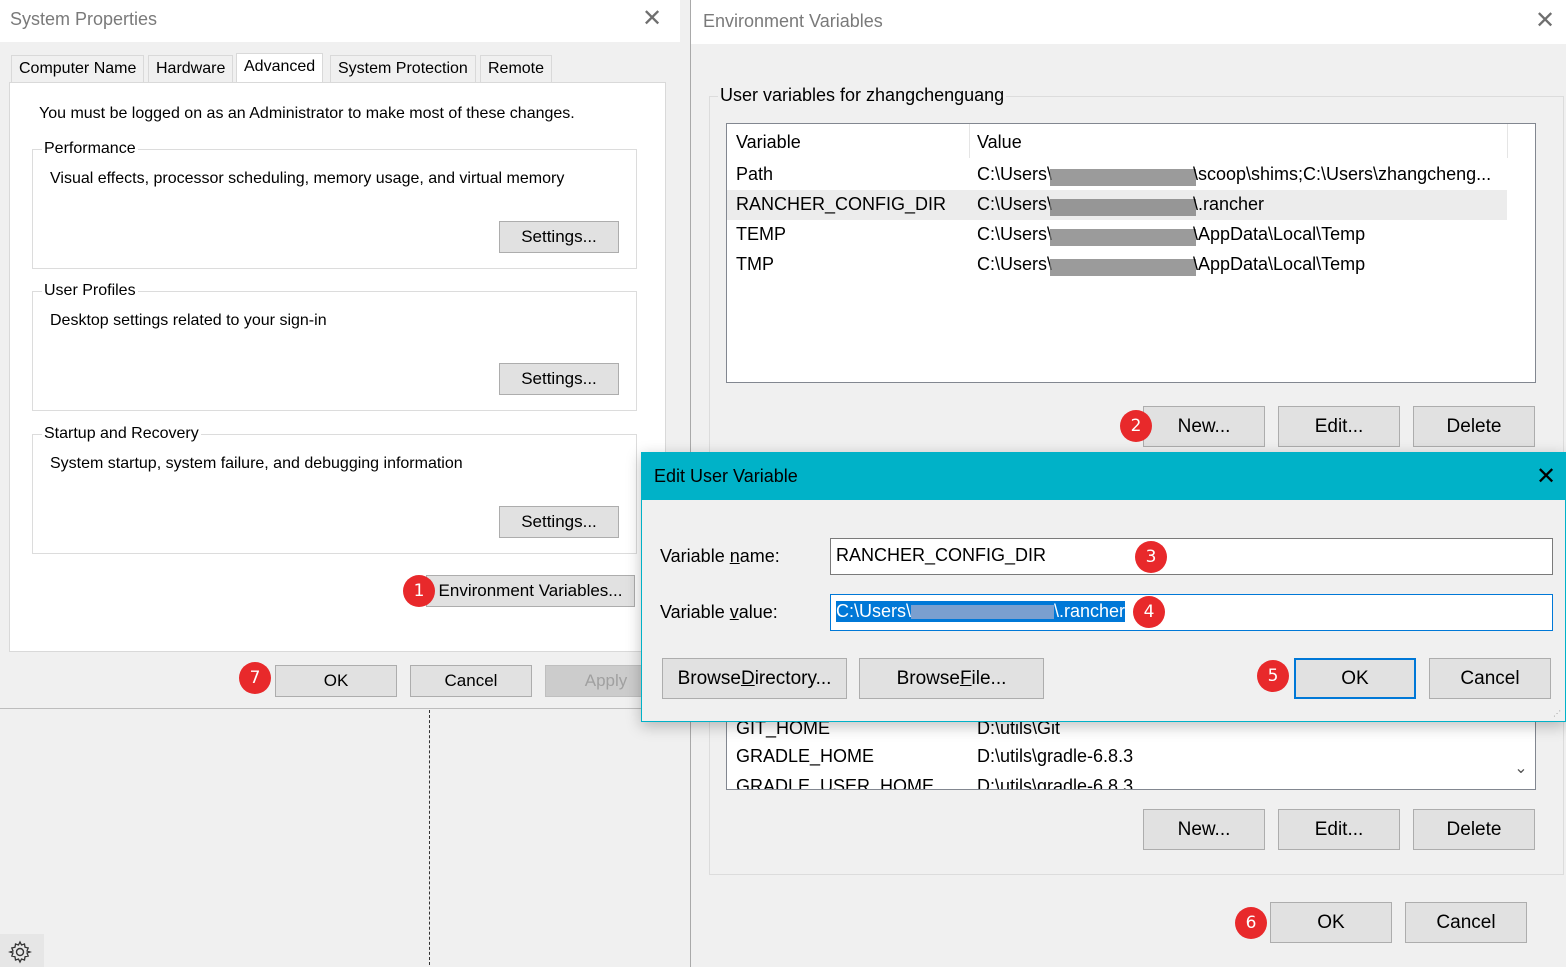 The image size is (1566, 967). Describe the element at coordinates (1273, 676) in the screenshot. I see `step-marker-5: 5` at that location.